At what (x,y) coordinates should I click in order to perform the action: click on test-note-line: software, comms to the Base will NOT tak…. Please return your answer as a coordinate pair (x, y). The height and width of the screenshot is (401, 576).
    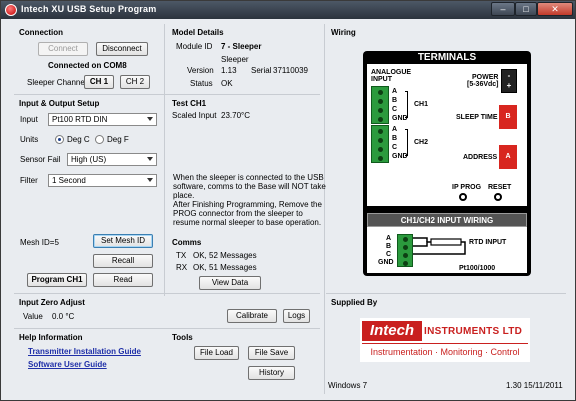
    Looking at the image, I should click on (249, 186).